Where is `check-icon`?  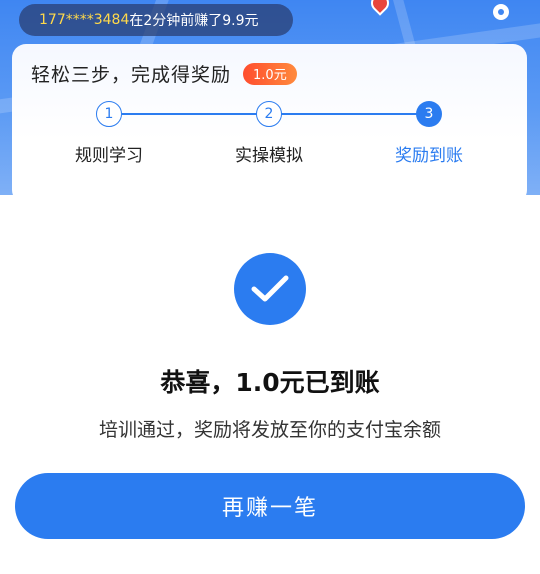 check-icon is located at coordinates (270, 289).